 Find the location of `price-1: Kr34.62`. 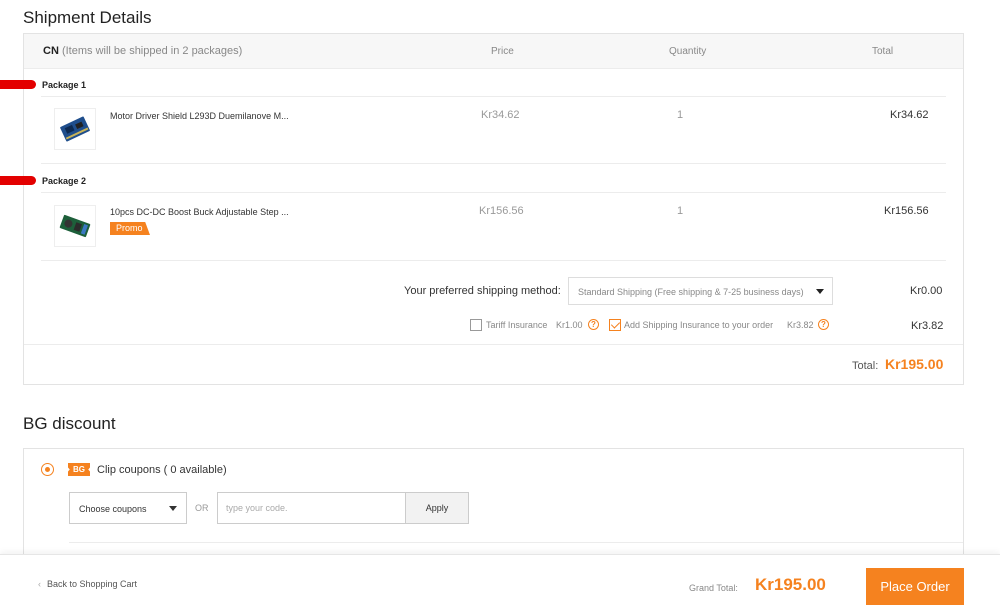

price-1: Kr34.62 is located at coordinates (500, 115).